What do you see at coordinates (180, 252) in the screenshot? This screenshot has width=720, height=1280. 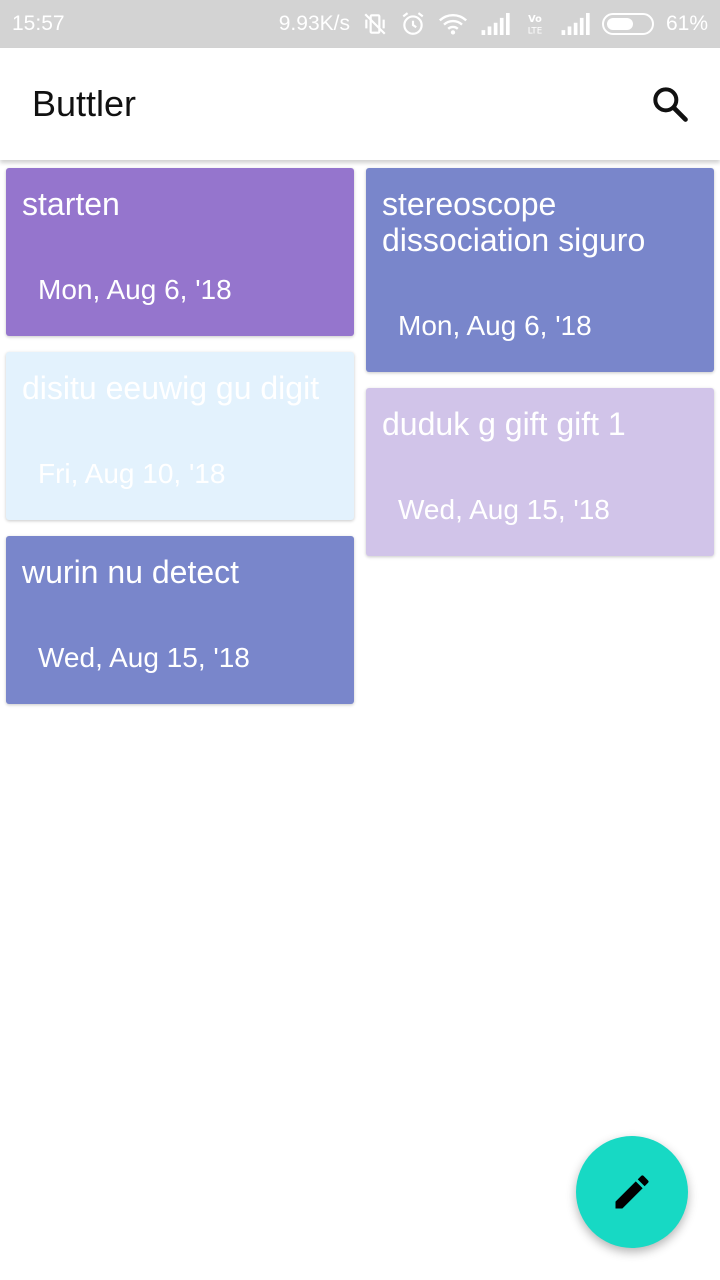 I see `note-card: starten Mon, Aug 6, '18` at bounding box center [180, 252].